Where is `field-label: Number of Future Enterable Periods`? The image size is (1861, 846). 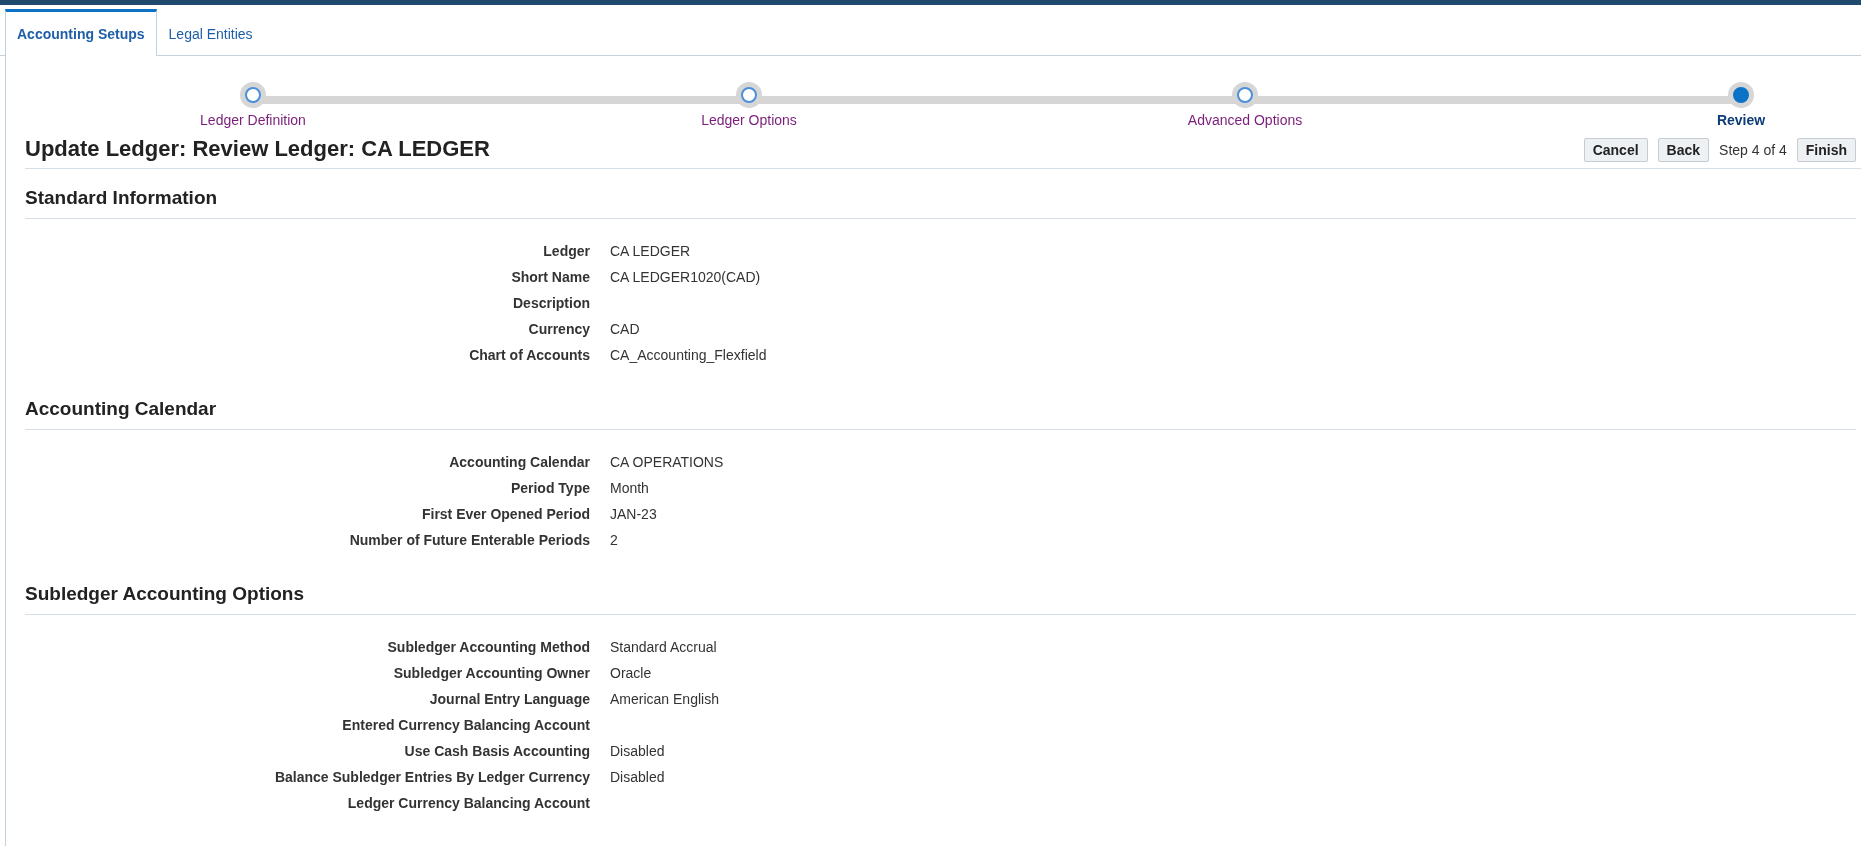 field-label: Number of Future Enterable Periods is located at coordinates (469, 540).